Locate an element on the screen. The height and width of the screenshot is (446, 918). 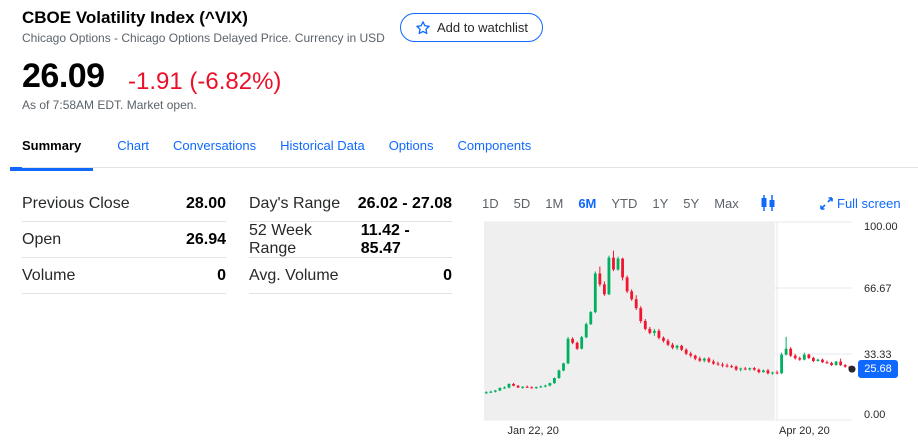
x-tick-label: Apr 20, 20 is located at coordinates (804, 431).